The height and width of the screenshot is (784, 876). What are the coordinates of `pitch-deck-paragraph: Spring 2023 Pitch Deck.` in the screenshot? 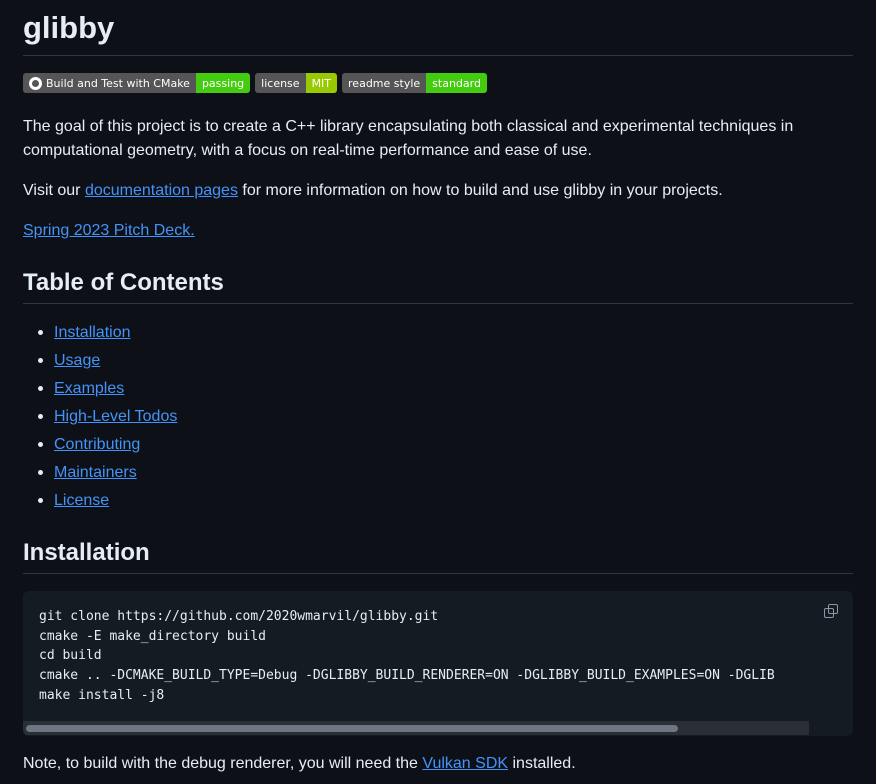 It's located at (109, 231).